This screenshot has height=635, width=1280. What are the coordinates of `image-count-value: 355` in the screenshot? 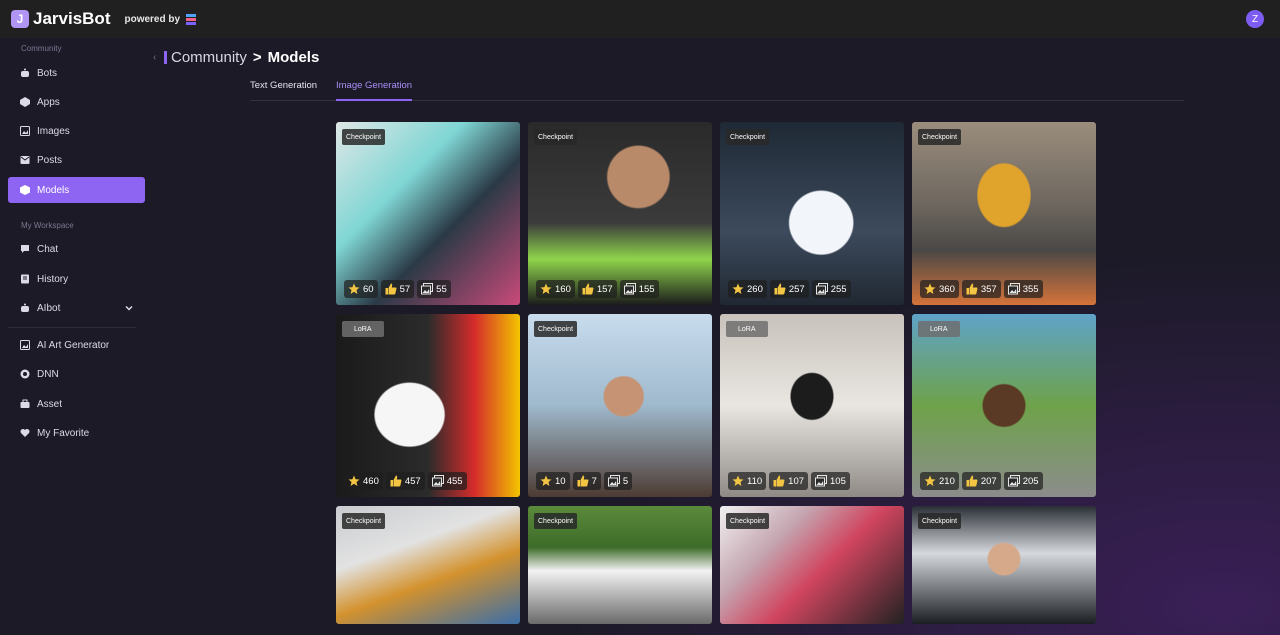 It's located at (1030, 289).